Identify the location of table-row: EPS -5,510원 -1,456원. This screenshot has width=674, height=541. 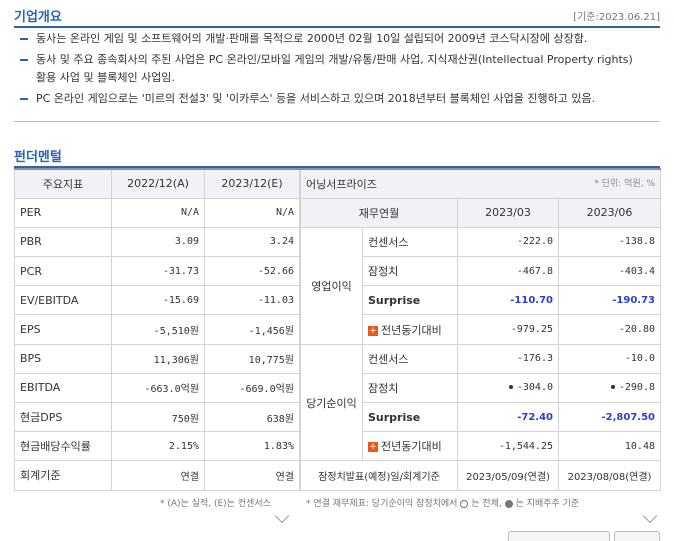
(157, 329).